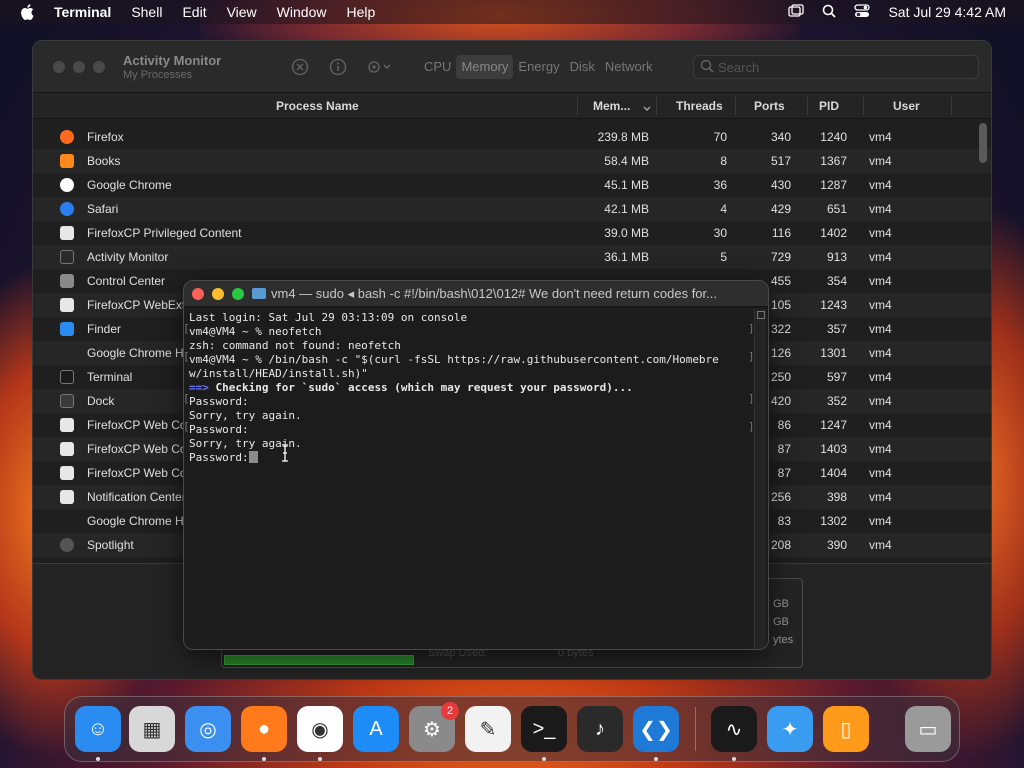  What do you see at coordinates (928, 729) in the screenshot?
I see `trash-icon: ▭` at bounding box center [928, 729].